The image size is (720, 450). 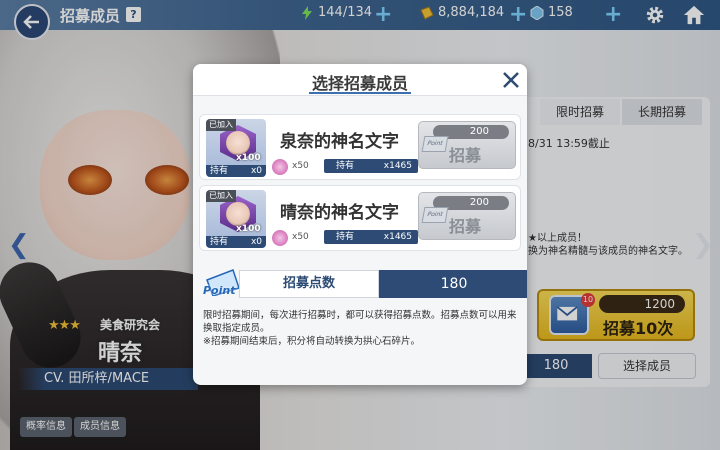 I want to click on info-text: ※招募期间结束后，积分将自动转换为拱心石碎片。, so click(x=311, y=341).